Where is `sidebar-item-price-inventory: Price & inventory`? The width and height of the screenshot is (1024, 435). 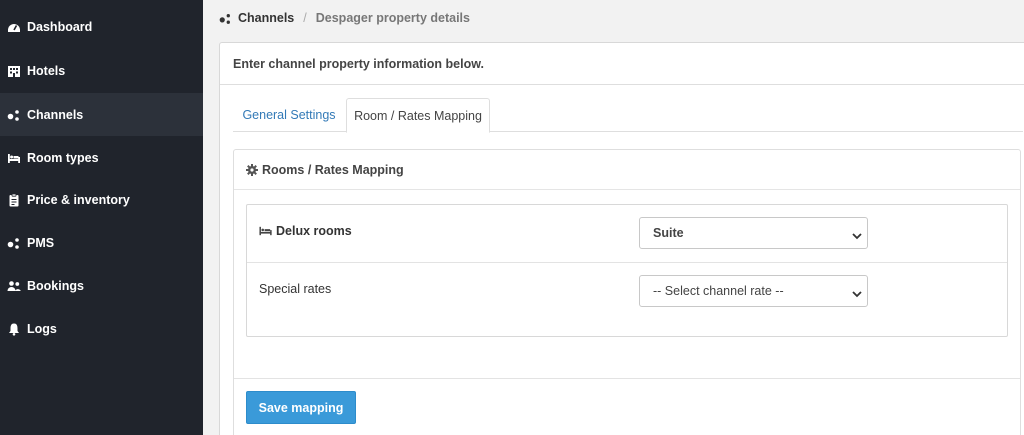
sidebar-item-price-inventory: Price & inventory is located at coordinates (101, 199).